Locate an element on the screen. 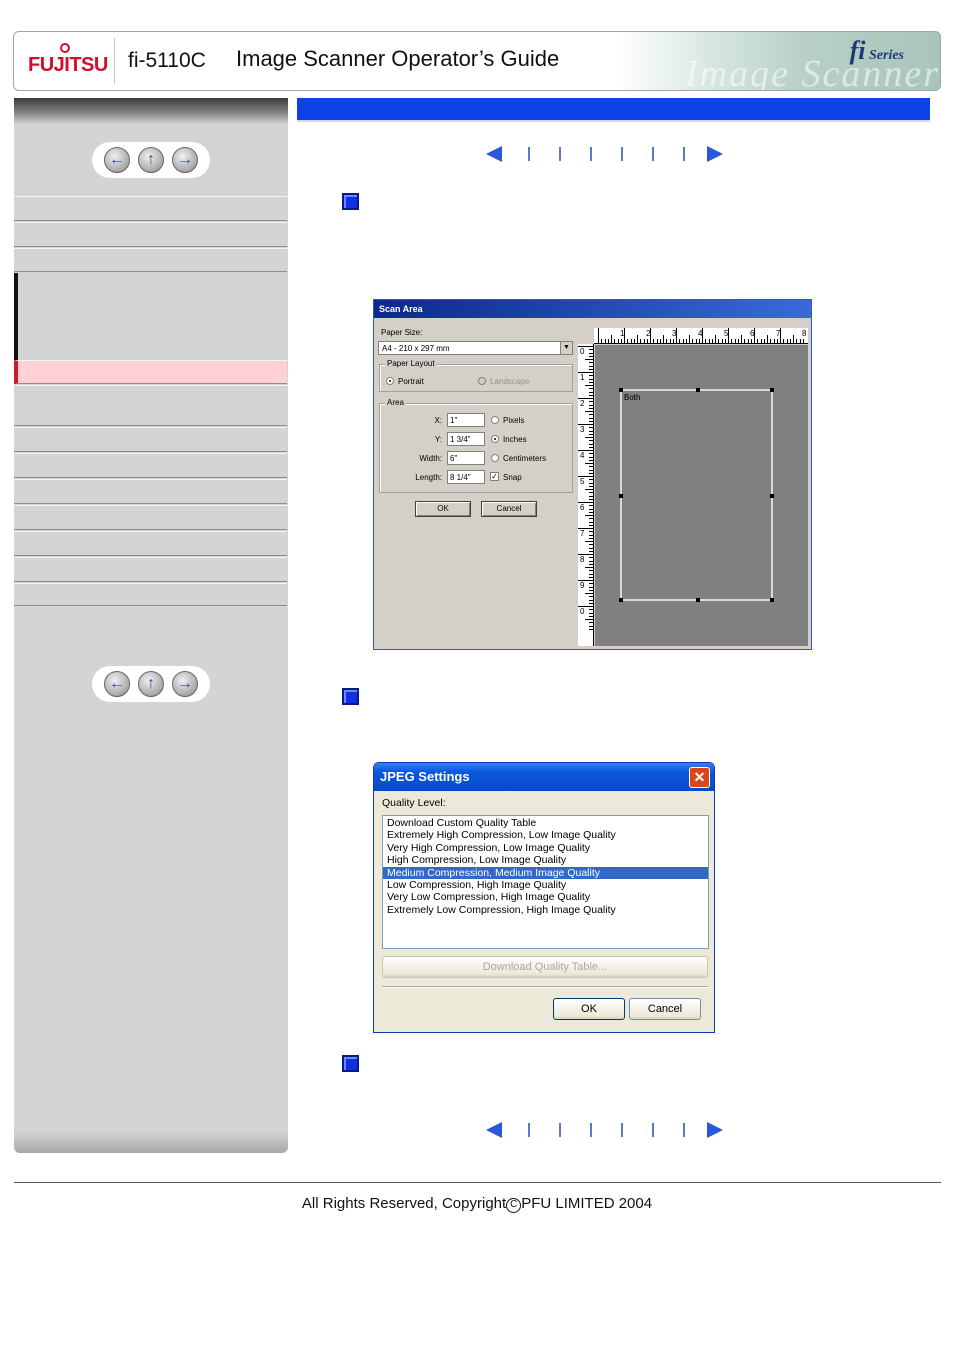 Image resolution: width=954 pixels, height=1351 pixels. width-label: Width: is located at coordinates (430, 458).